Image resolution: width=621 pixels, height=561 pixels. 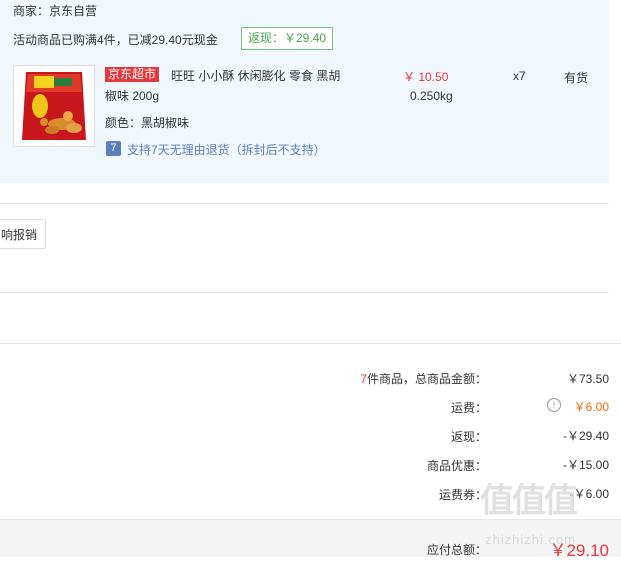 I want to click on cashback-label: 返现：, so click(x=468, y=437).